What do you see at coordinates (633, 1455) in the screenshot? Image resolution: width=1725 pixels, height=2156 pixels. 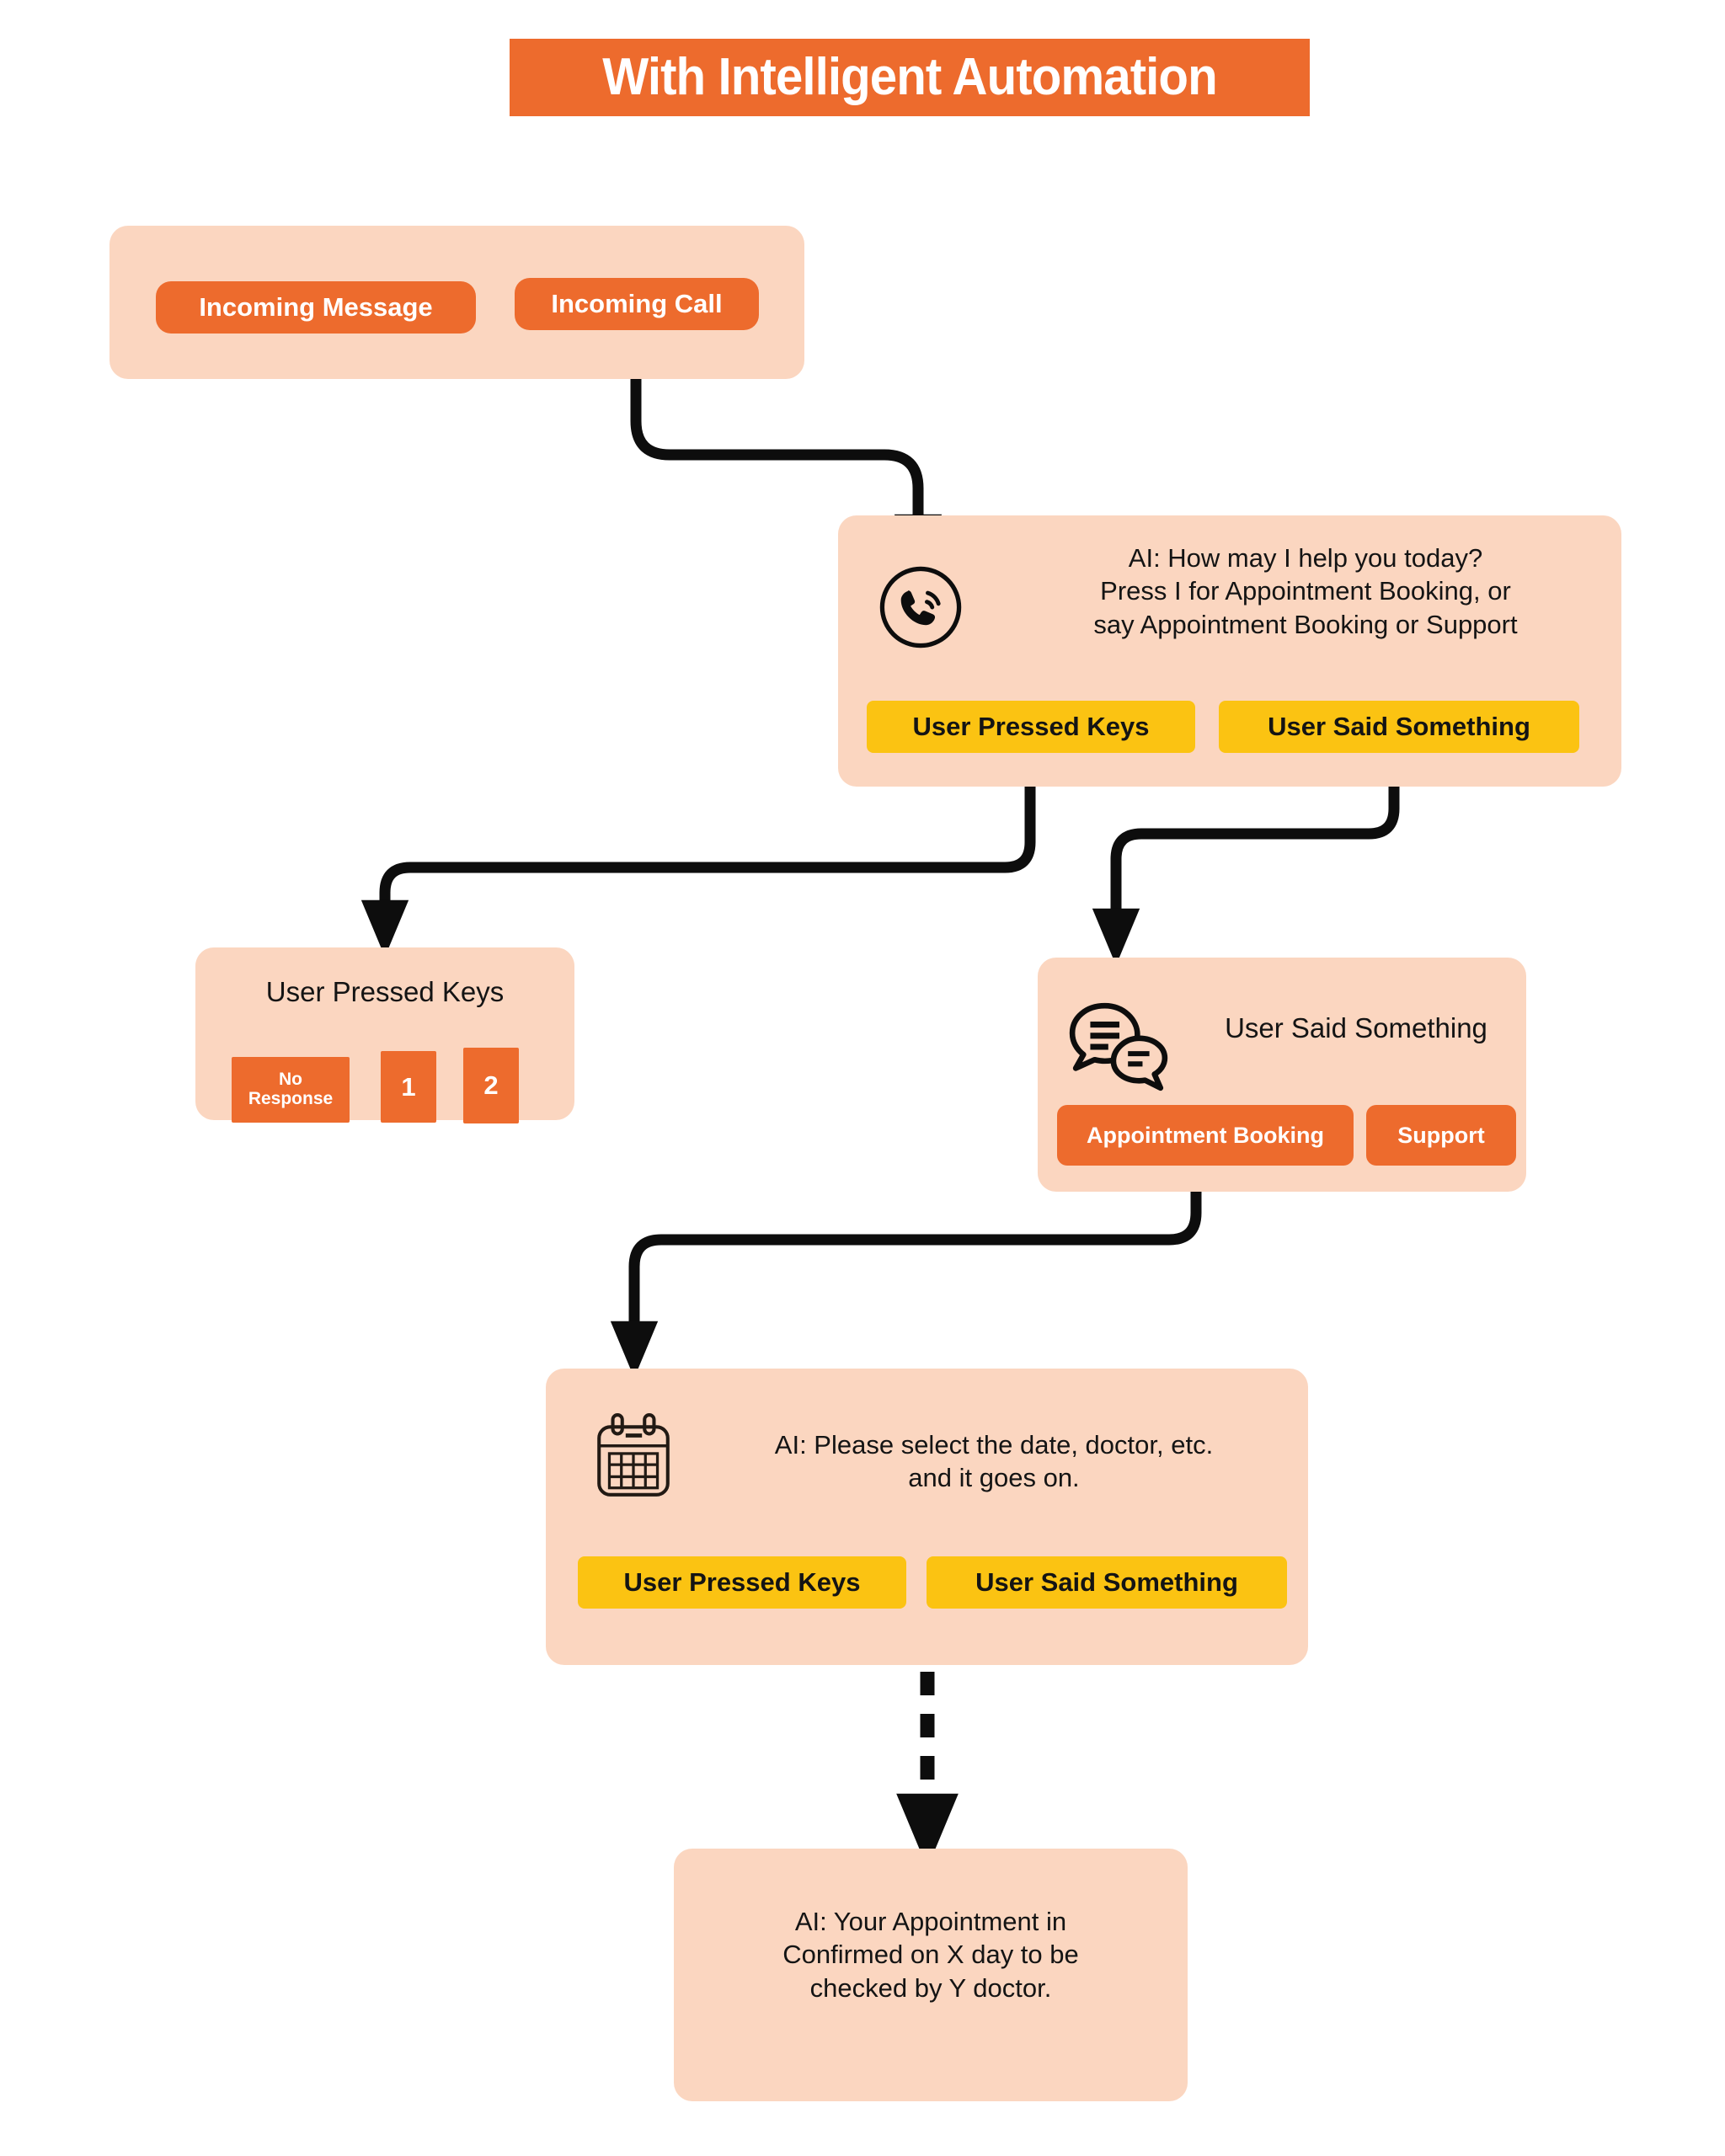 I see `calendar-icon` at bounding box center [633, 1455].